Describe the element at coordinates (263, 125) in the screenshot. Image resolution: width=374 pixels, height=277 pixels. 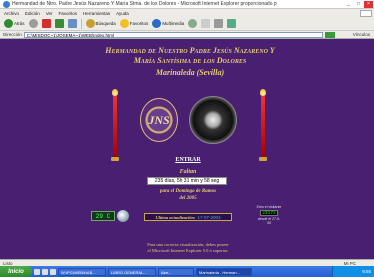
I see `right-candle-icon` at that location.